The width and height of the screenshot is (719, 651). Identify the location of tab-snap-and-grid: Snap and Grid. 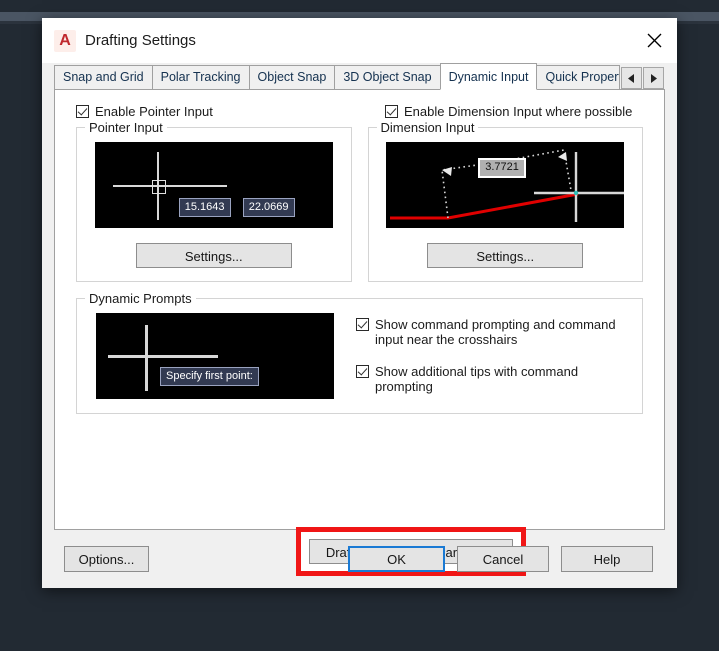
(103, 77).